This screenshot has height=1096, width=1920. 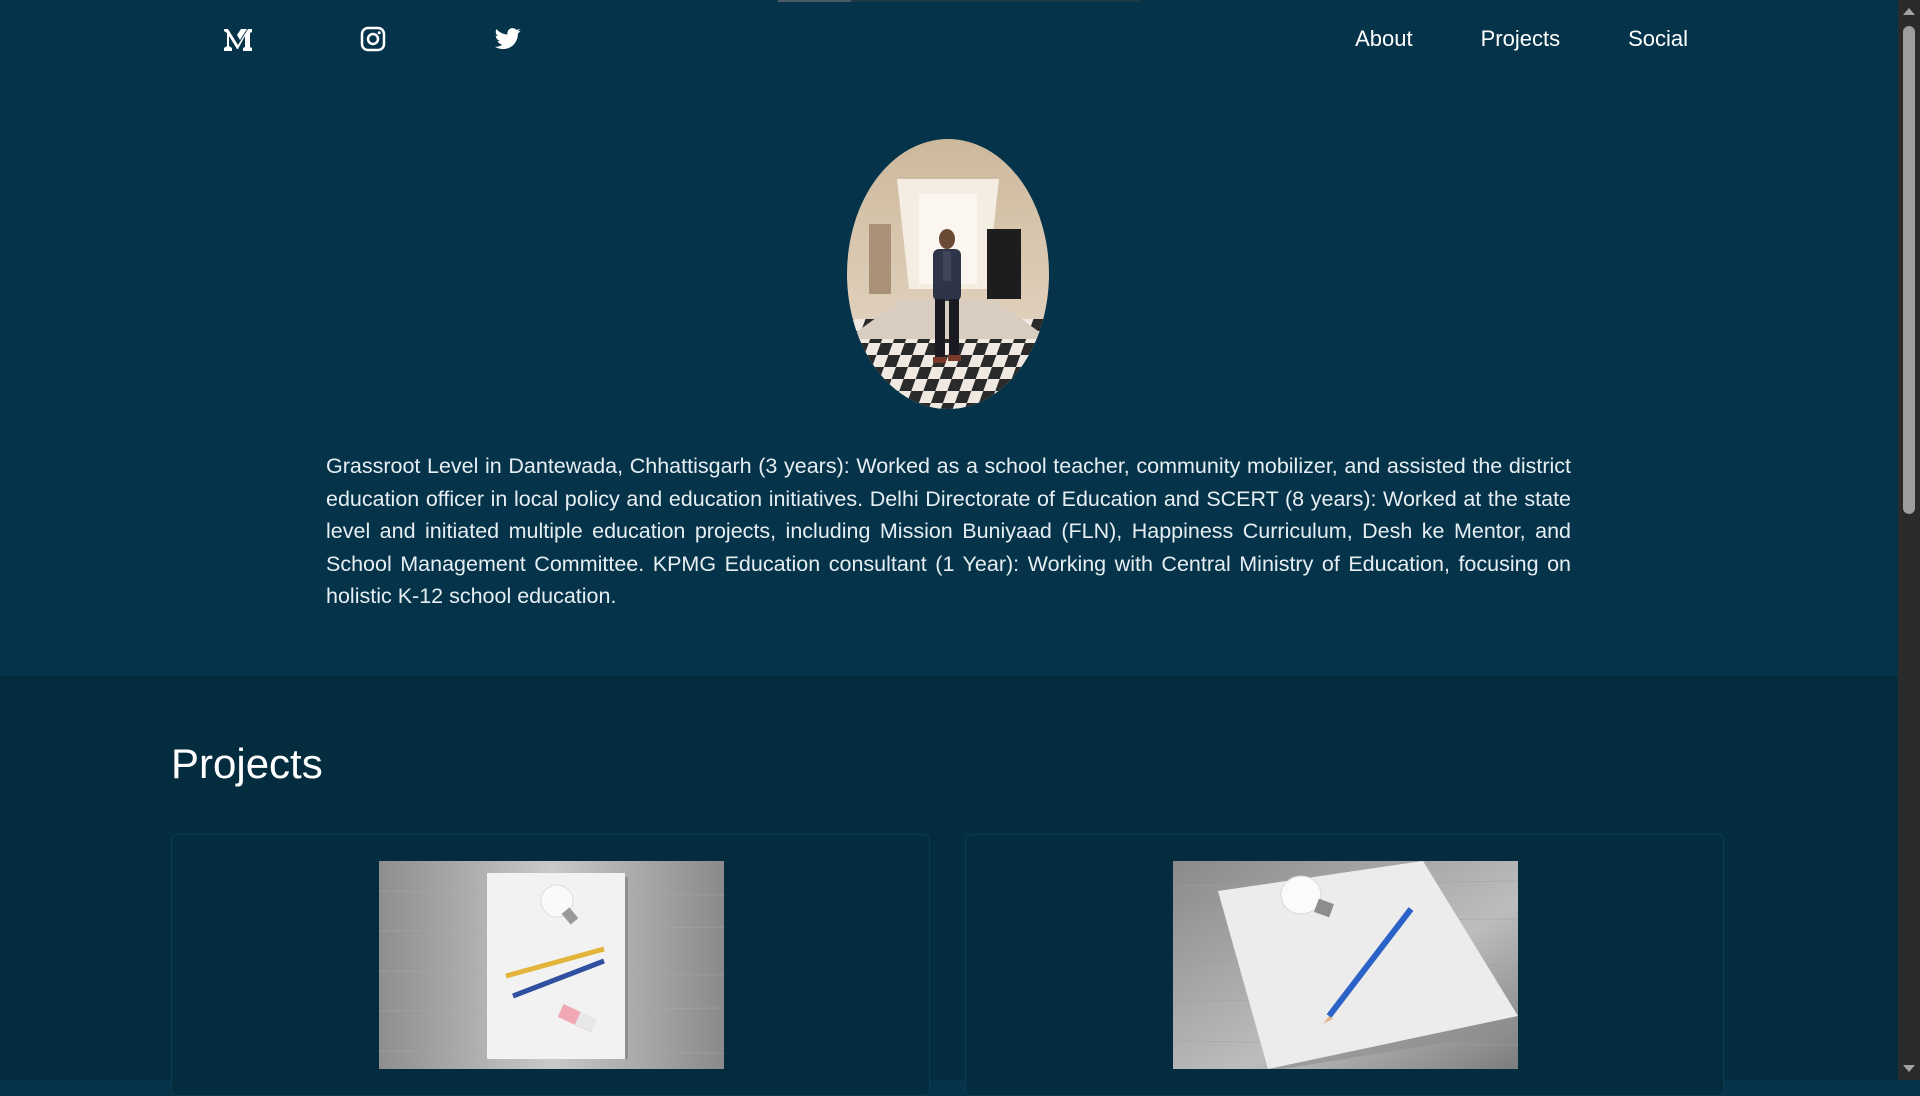 I want to click on scroll-up-arrow-icon, so click(x=1909, y=11).